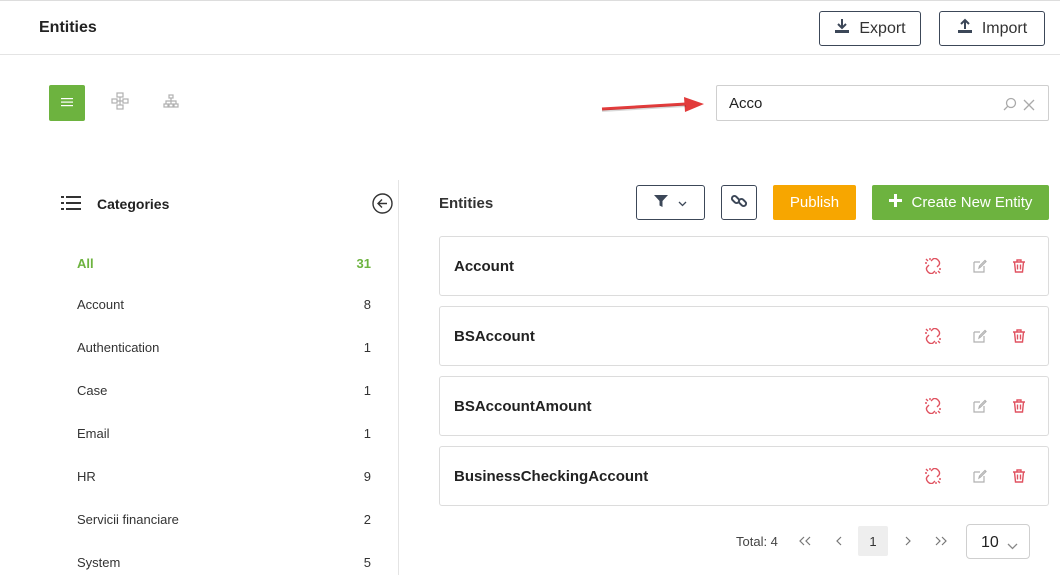 The width and height of the screenshot is (1060, 575). I want to click on download-icon, so click(842, 28).